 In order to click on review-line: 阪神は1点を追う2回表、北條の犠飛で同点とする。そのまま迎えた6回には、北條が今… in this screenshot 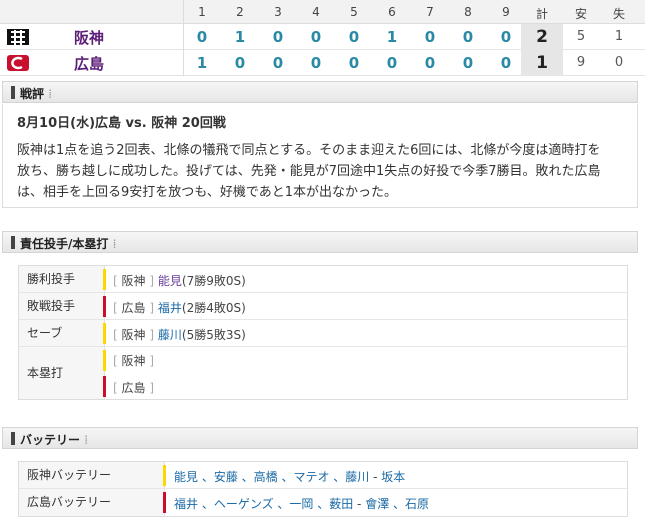, I will do `click(309, 150)`.